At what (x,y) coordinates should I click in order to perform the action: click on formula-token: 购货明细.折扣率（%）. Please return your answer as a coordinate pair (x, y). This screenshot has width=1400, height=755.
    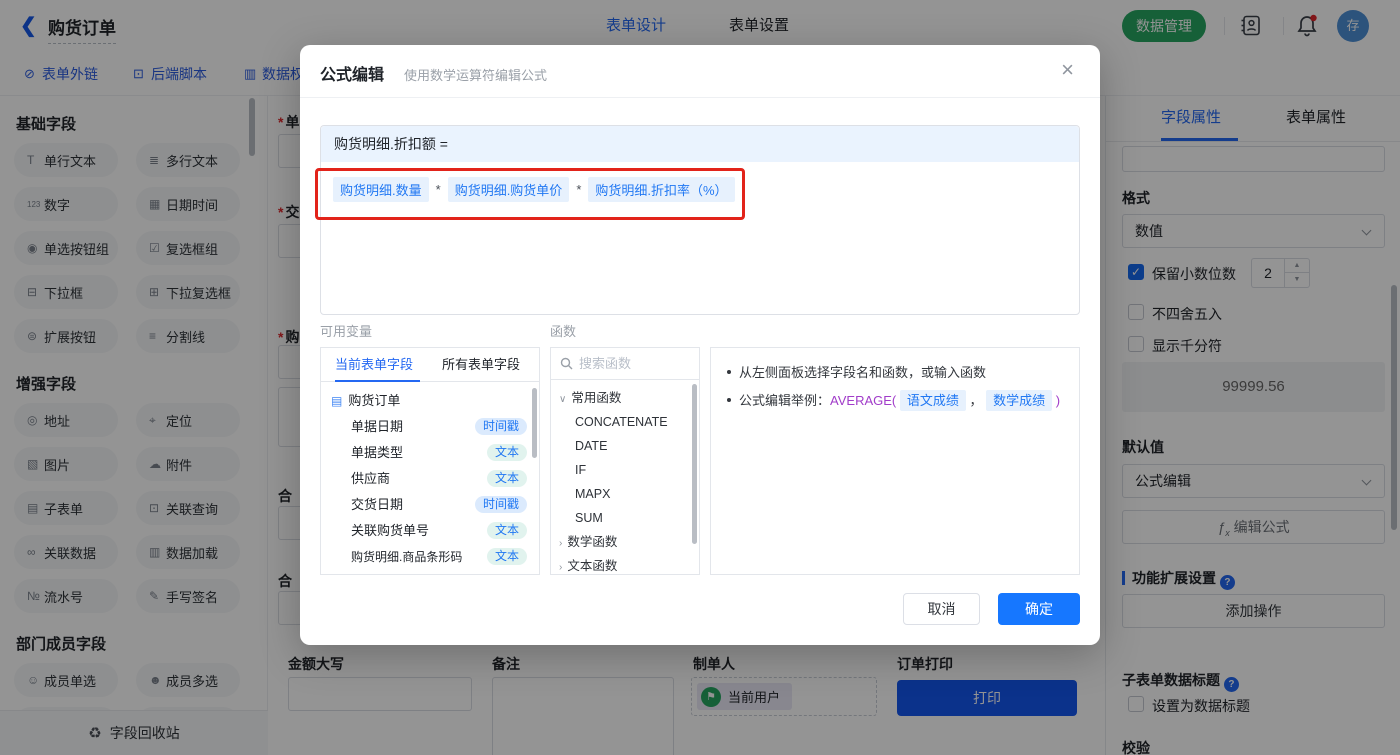
    Looking at the image, I should click on (661, 189).